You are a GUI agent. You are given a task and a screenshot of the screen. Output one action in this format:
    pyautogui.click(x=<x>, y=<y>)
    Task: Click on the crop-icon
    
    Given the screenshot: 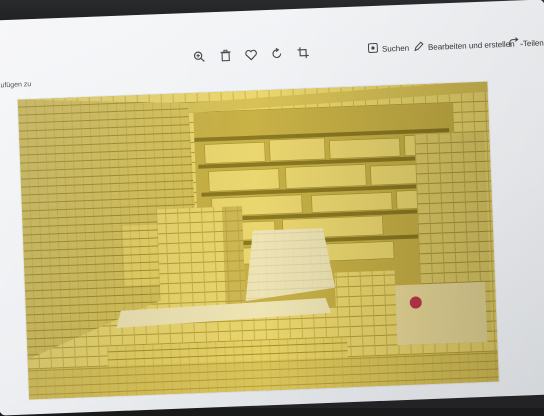 What is the action you would take?
    pyautogui.click(x=303, y=52)
    